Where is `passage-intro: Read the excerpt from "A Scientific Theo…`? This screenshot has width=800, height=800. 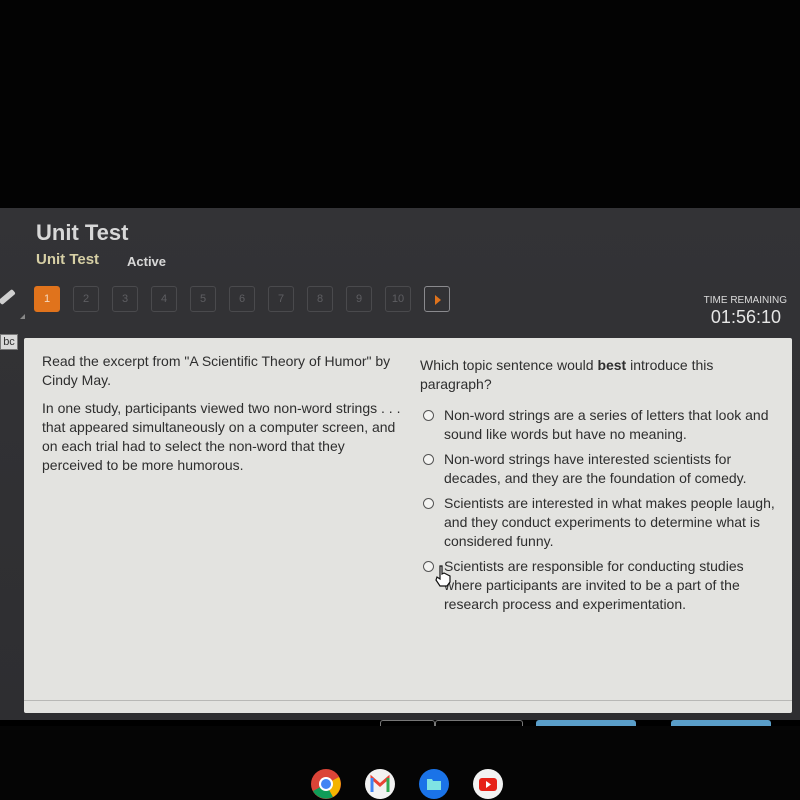 passage-intro: Read the excerpt from "A Scientific Theo… is located at coordinates (216, 370).